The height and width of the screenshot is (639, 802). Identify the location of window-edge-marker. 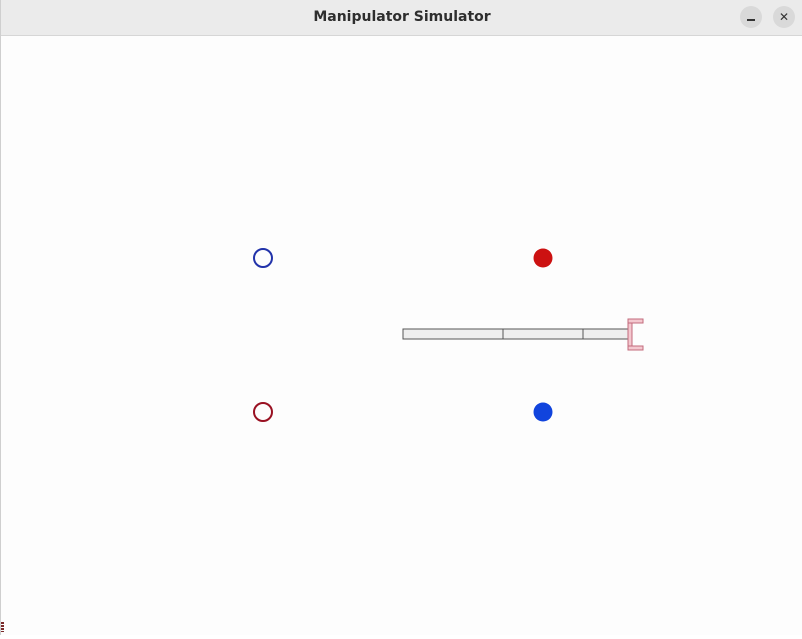
(2, 627).